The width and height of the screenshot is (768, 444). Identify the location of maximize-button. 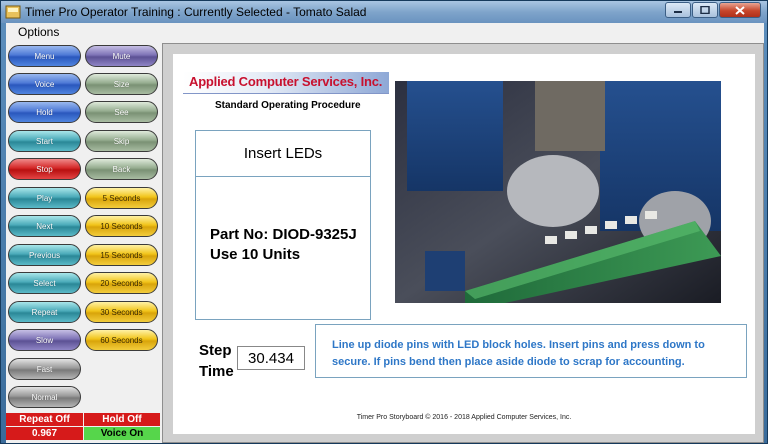
(705, 10).